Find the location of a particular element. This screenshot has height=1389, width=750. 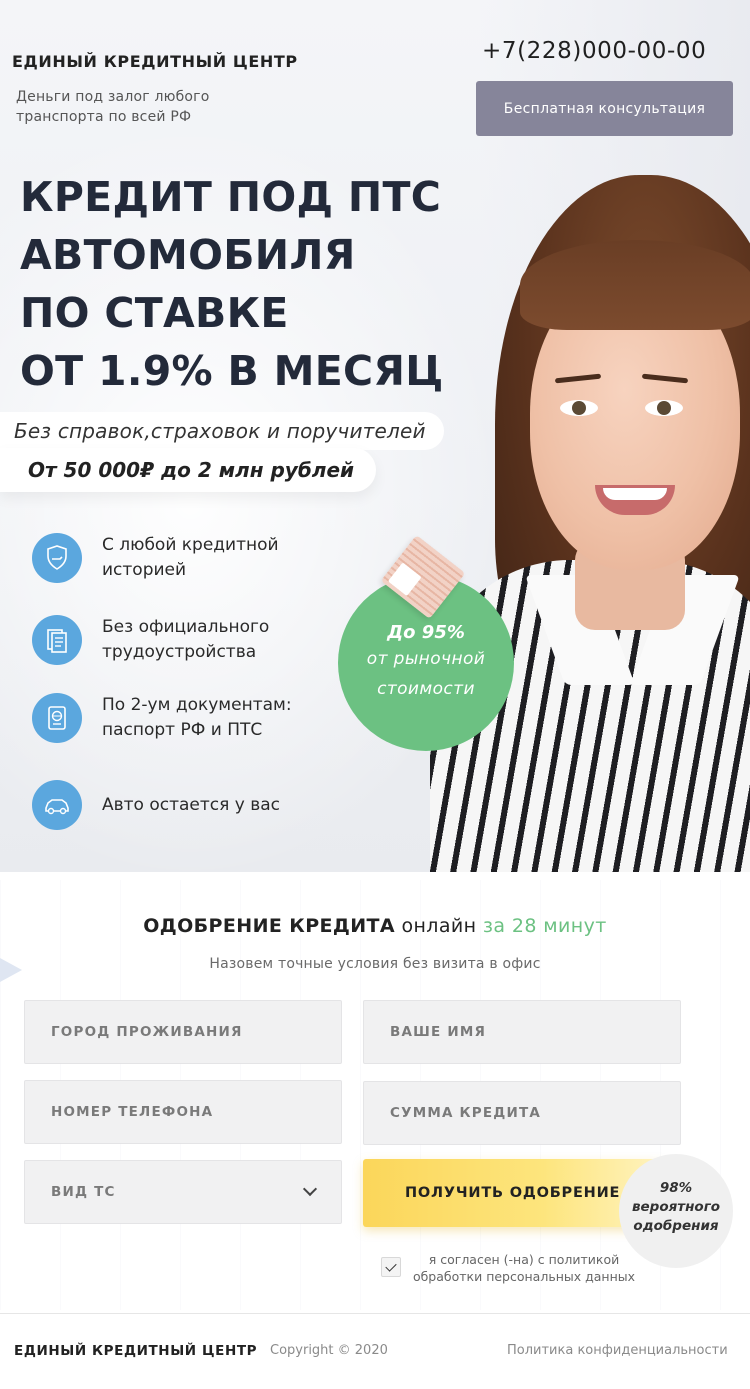

form-title-time: за 28 минут is located at coordinates (544, 926).